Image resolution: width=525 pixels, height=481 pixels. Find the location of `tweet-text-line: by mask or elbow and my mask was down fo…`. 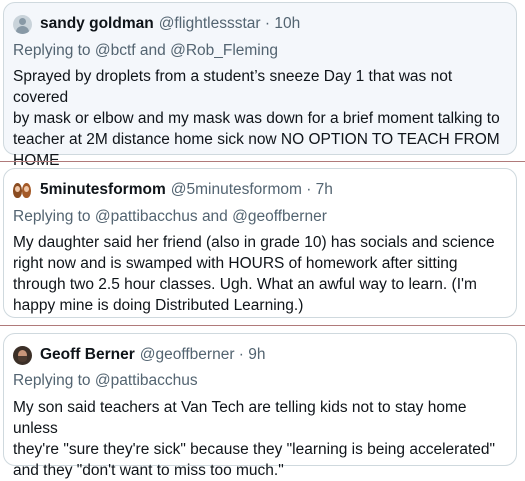

tweet-text-line: by mask or elbow and my mask was down fo… is located at coordinates (256, 118).